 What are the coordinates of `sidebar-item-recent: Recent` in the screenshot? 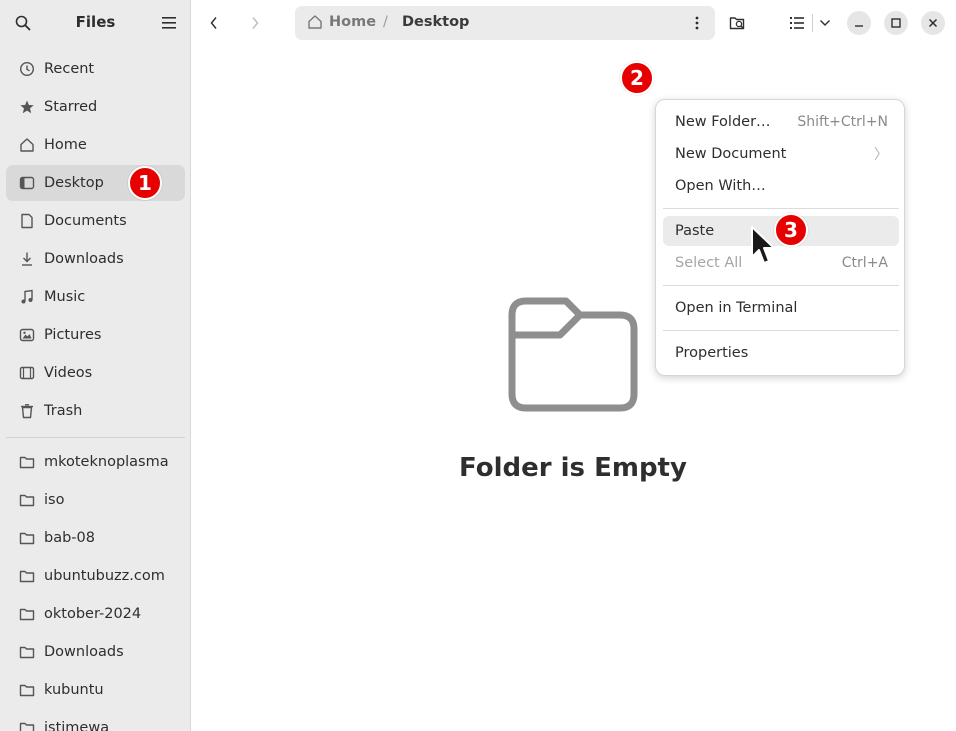 It's located at (95, 69).